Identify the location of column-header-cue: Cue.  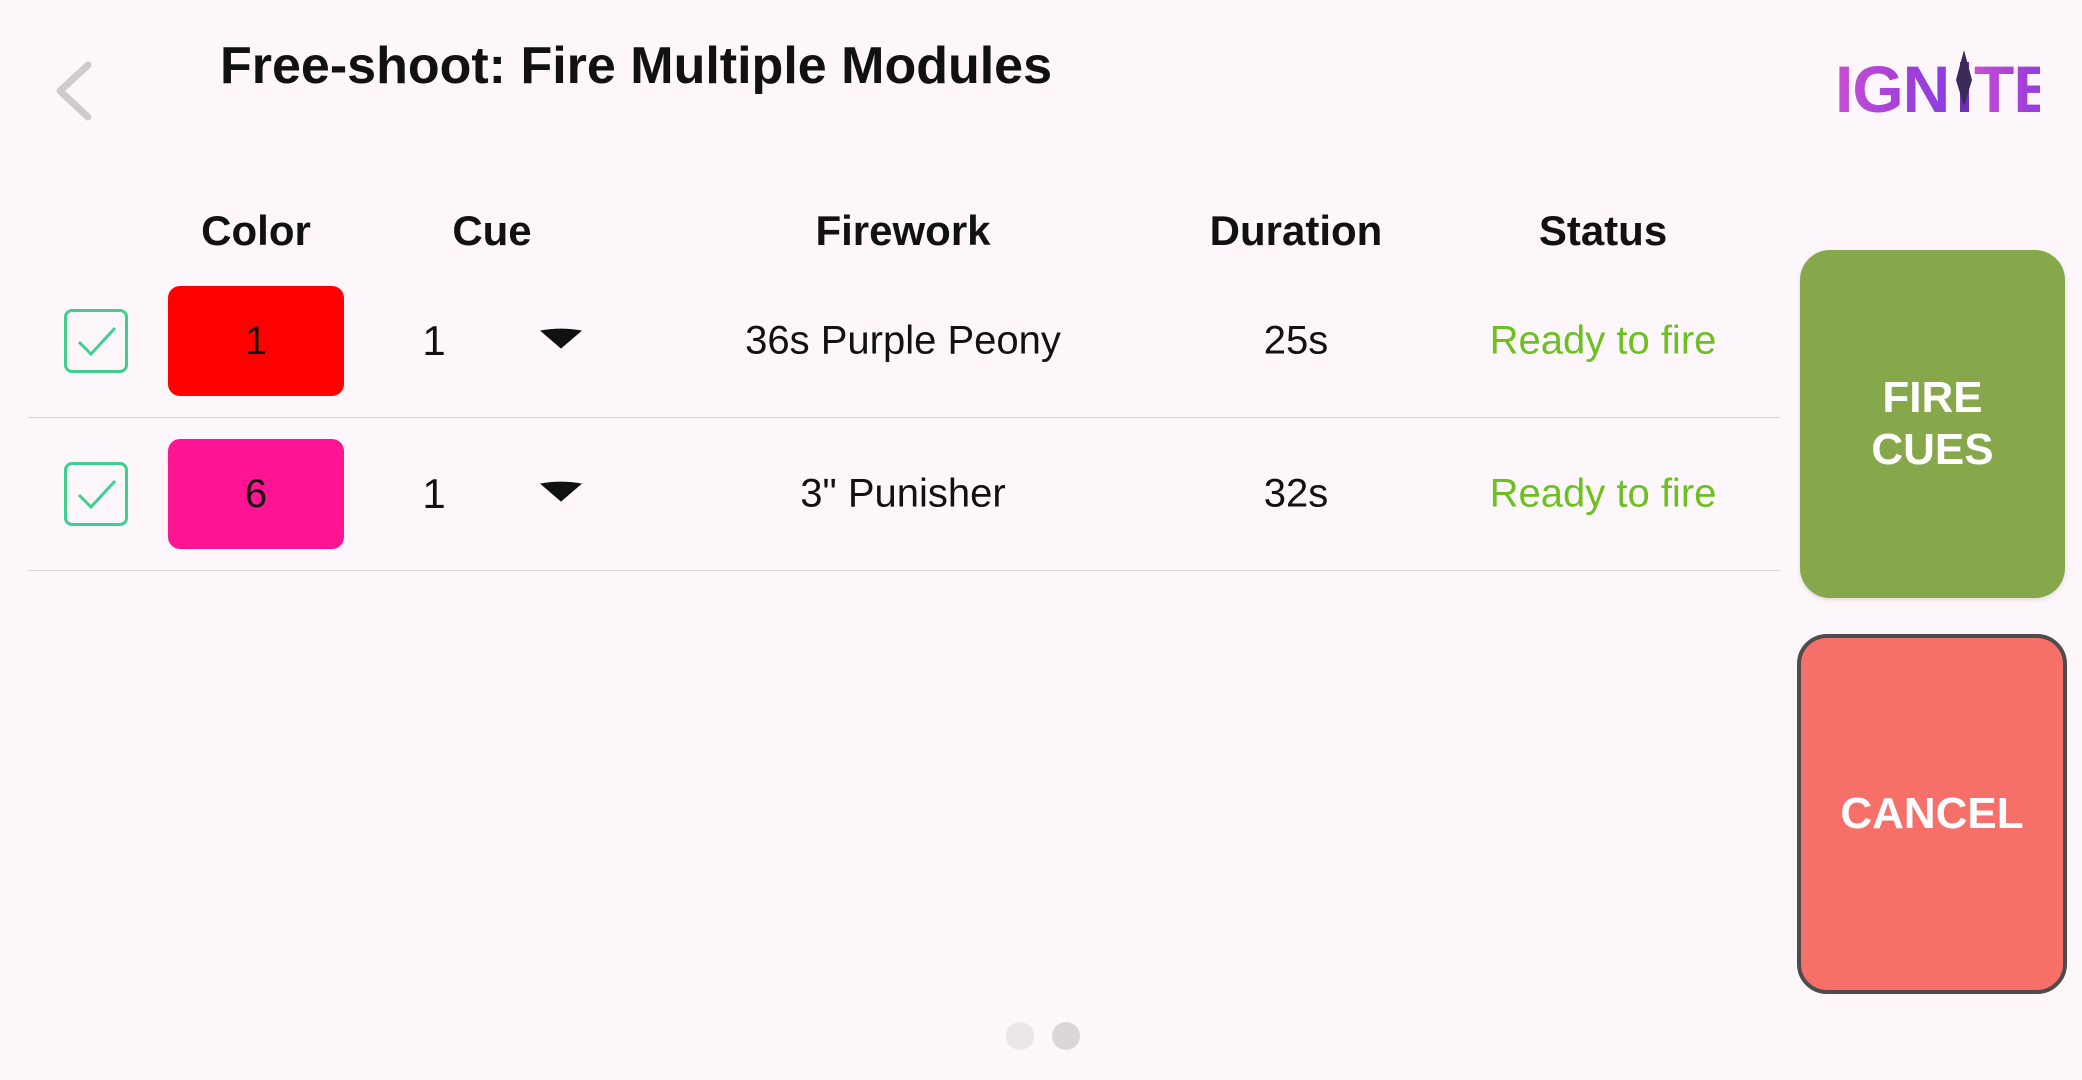
(492, 230).